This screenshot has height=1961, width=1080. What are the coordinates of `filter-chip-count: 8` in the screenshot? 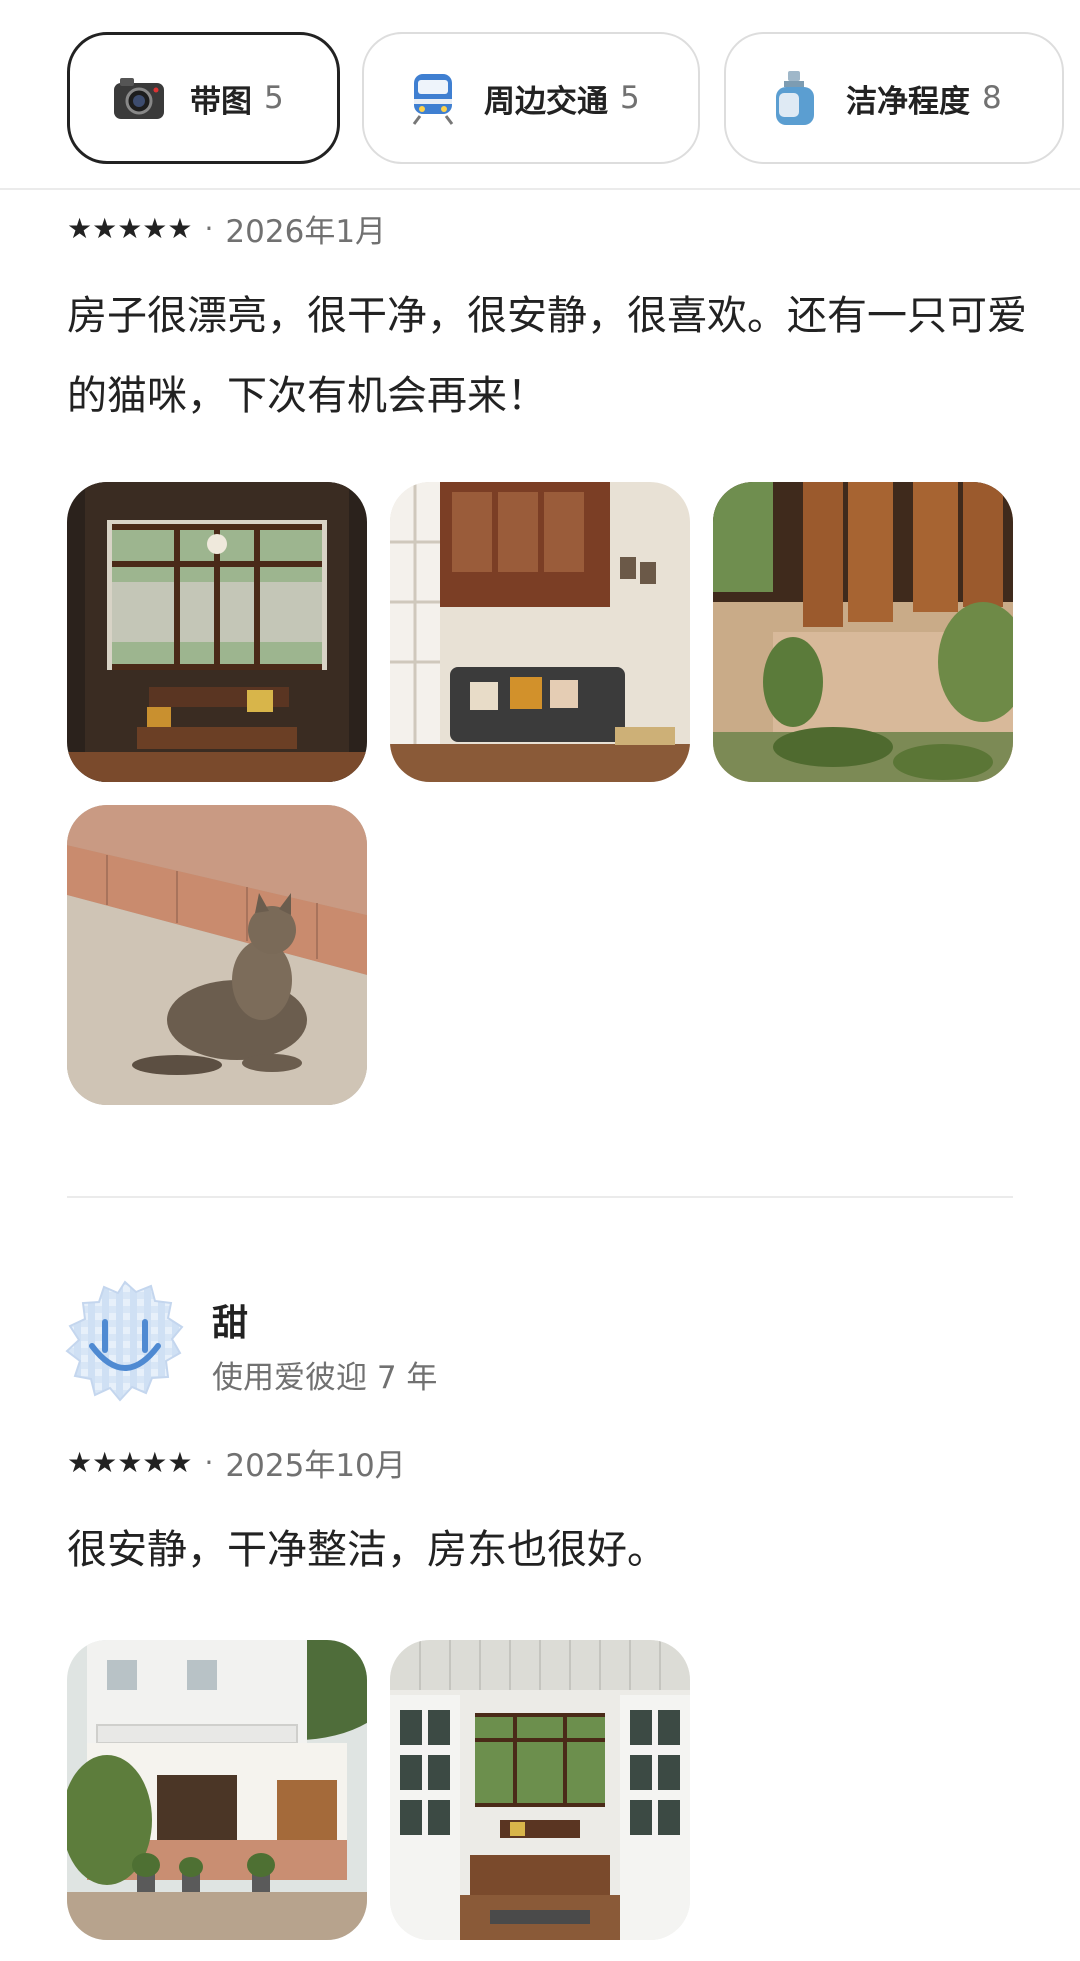 It's located at (992, 98).